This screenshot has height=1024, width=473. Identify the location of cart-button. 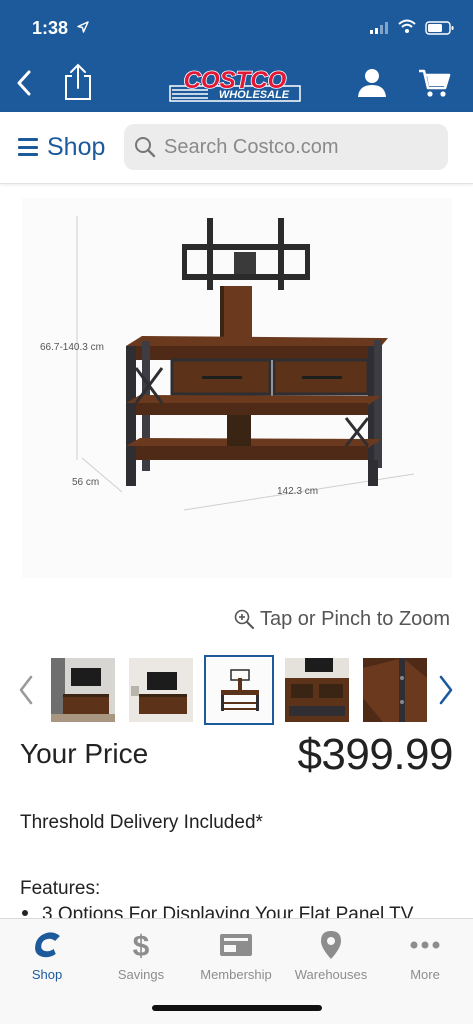
(434, 83).